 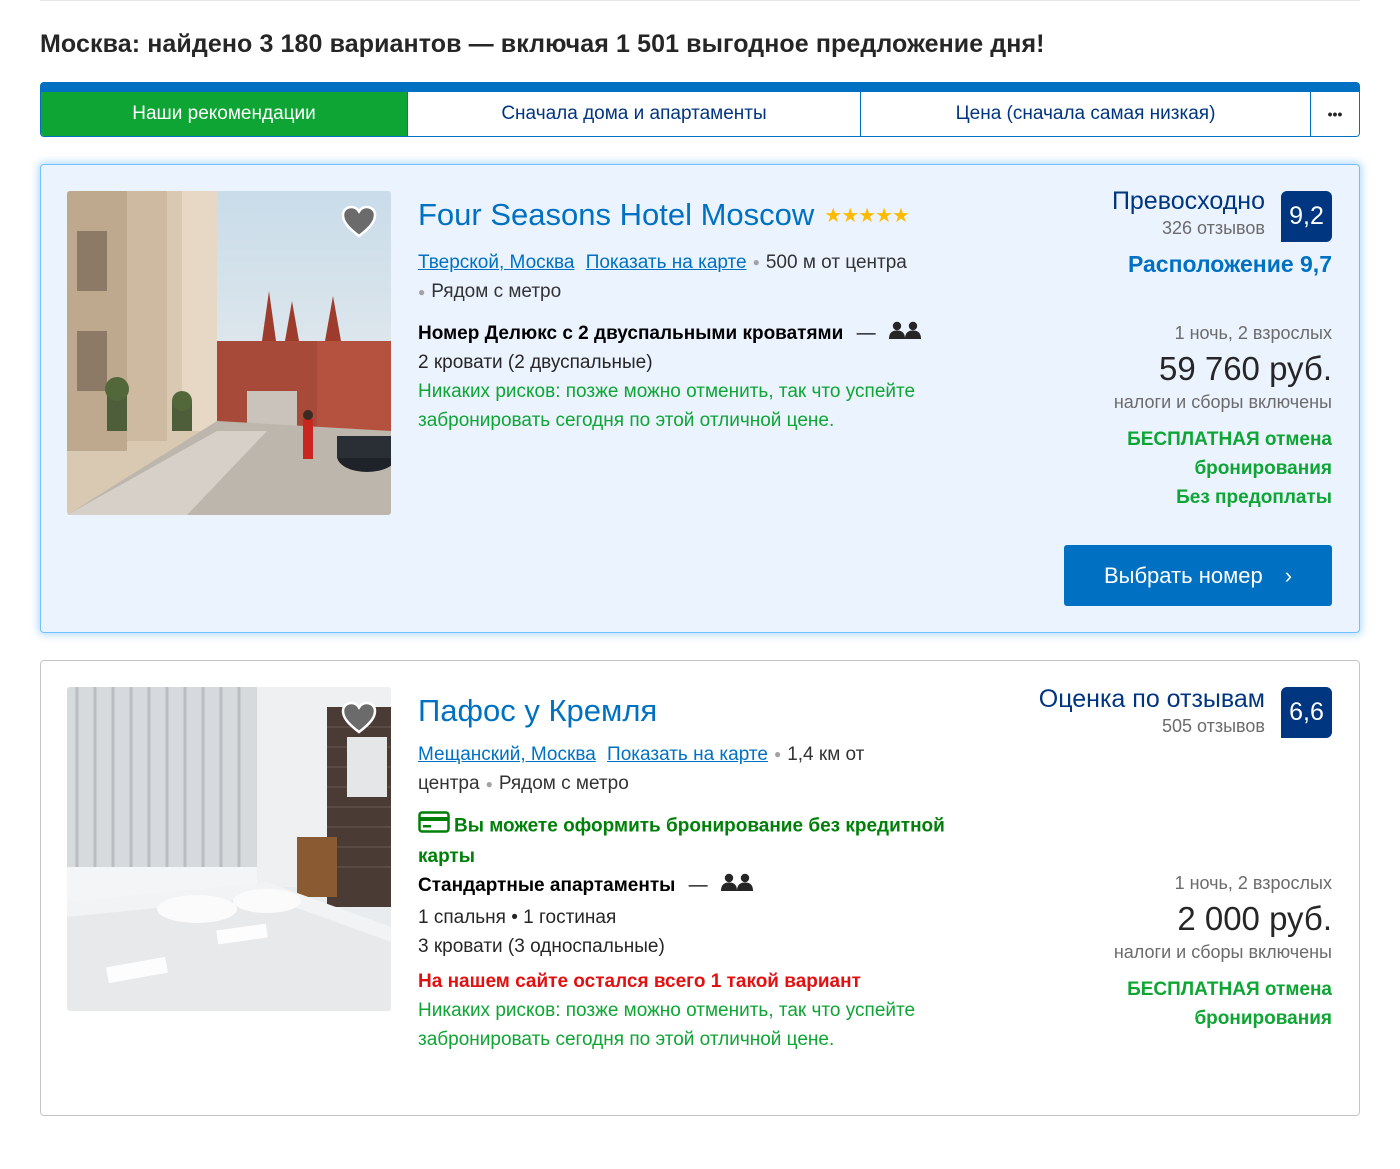 I want to click on price: 2 000 руб., so click(x=1254, y=918).